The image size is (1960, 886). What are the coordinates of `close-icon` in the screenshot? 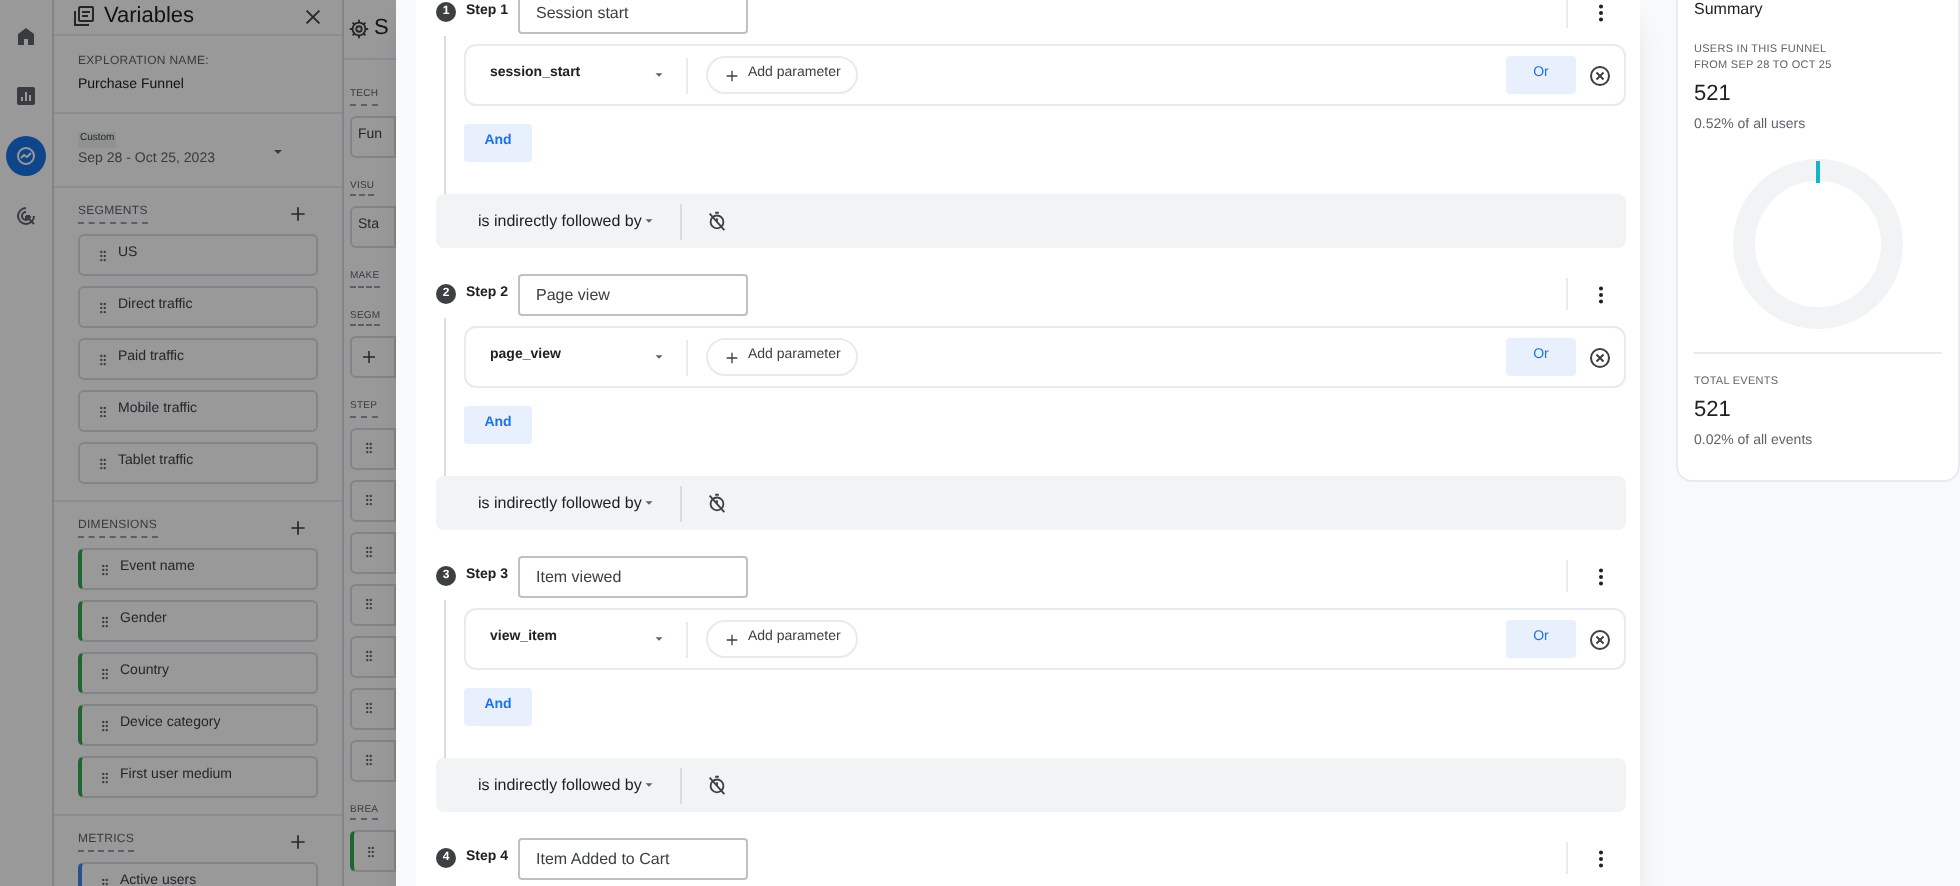 It's located at (313, 16).